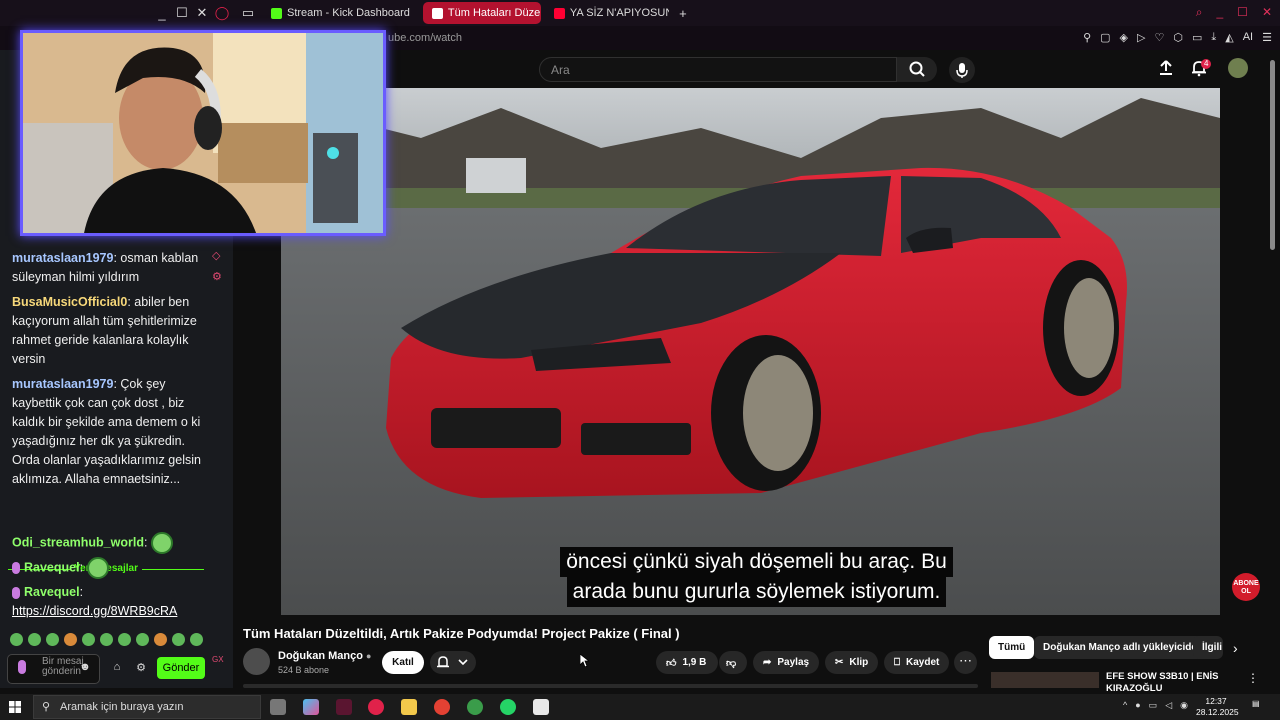 The image size is (1280, 720). I want to click on maximize-window-icon: ☐, so click(1242, 12).